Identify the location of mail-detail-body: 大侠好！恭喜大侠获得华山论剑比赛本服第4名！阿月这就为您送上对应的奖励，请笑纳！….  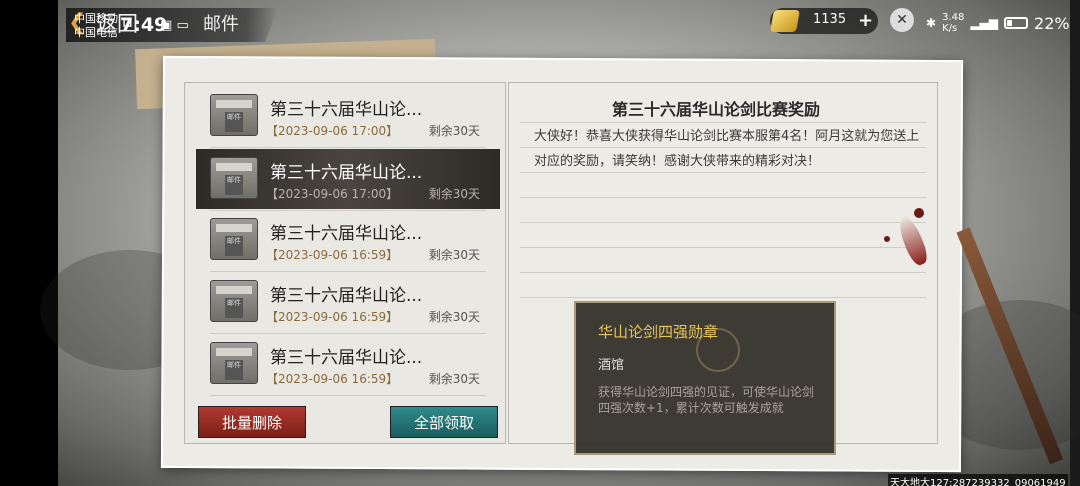
(727, 149).